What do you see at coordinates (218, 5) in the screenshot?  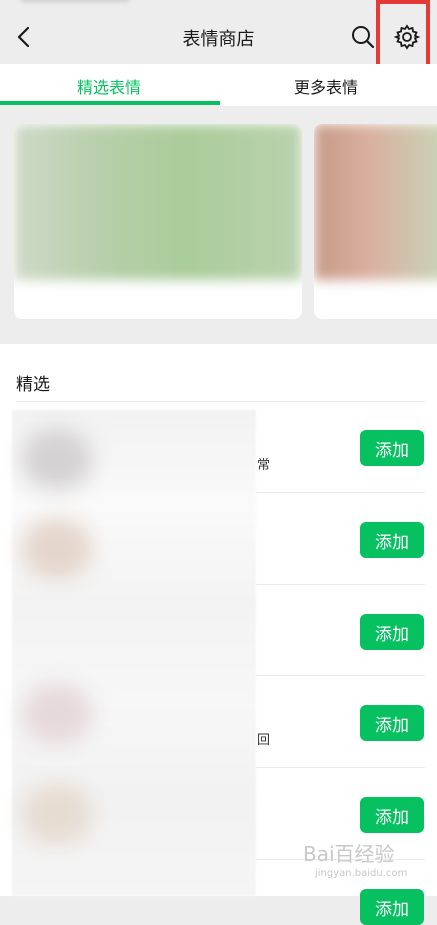 I see `status-bar` at bounding box center [218, 5].